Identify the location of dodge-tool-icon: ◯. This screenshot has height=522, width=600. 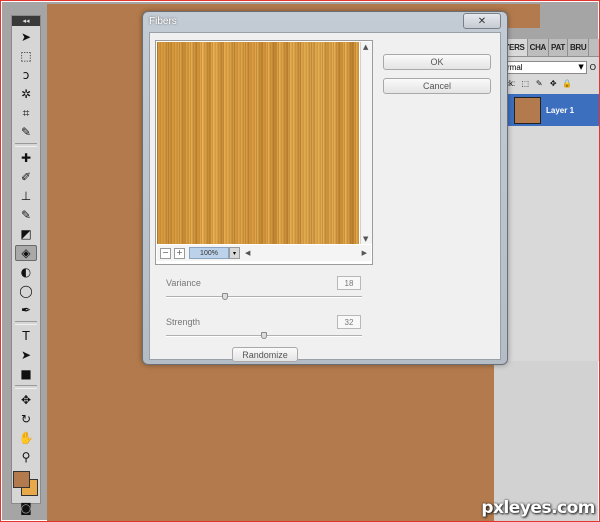
(26, 291).